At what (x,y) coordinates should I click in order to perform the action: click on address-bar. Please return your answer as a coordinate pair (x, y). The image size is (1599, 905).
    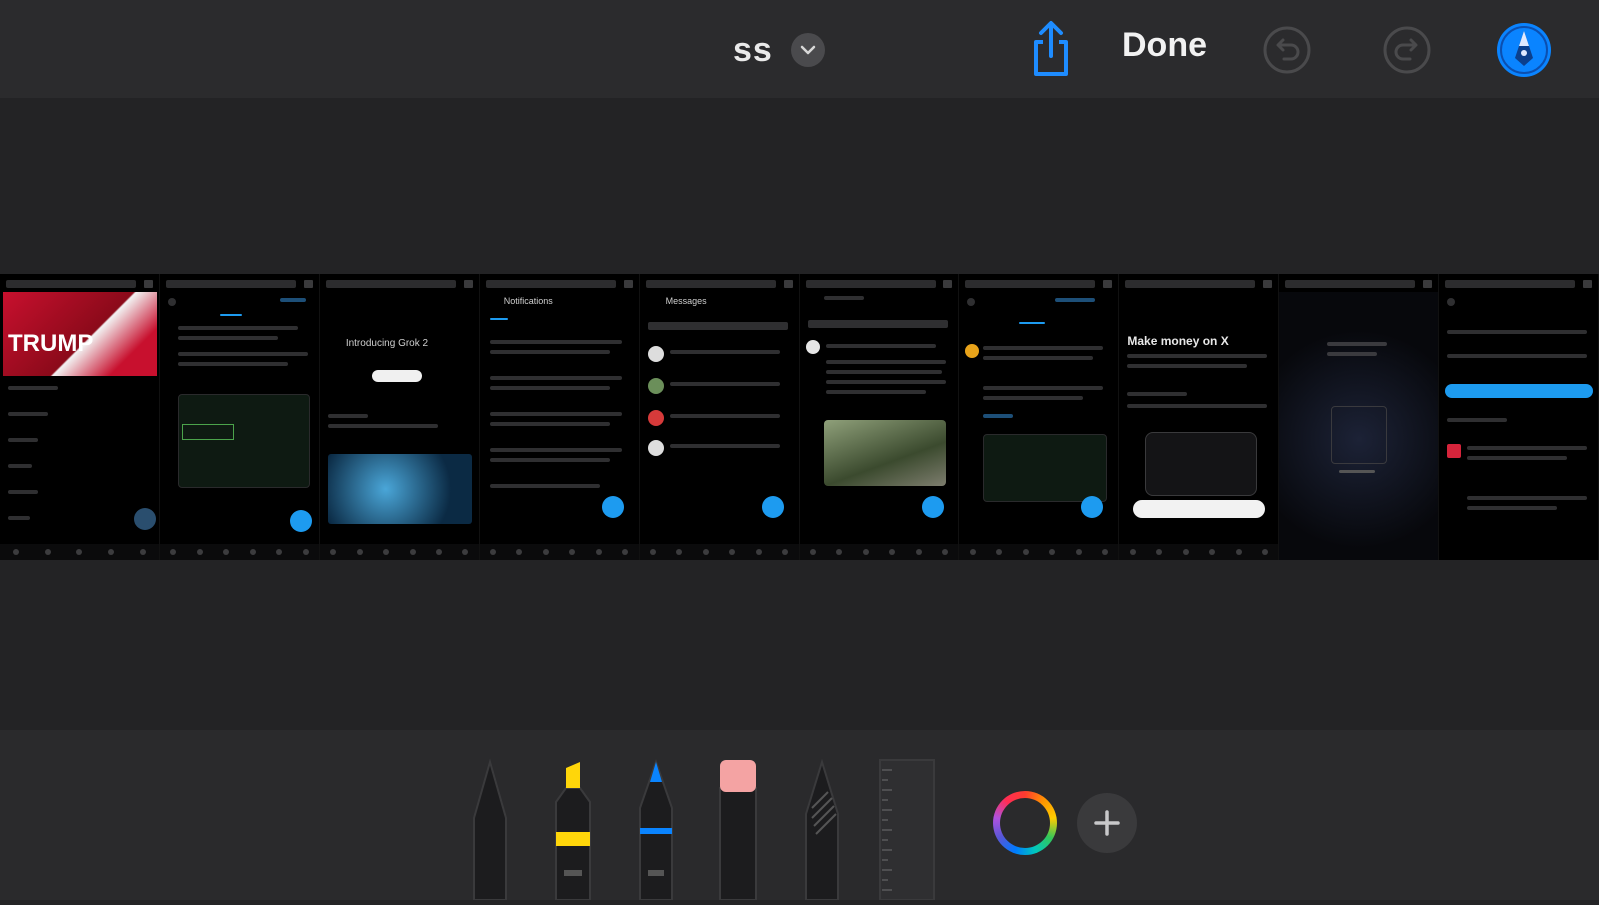
    Looking at the image, I should click on (71, 284).